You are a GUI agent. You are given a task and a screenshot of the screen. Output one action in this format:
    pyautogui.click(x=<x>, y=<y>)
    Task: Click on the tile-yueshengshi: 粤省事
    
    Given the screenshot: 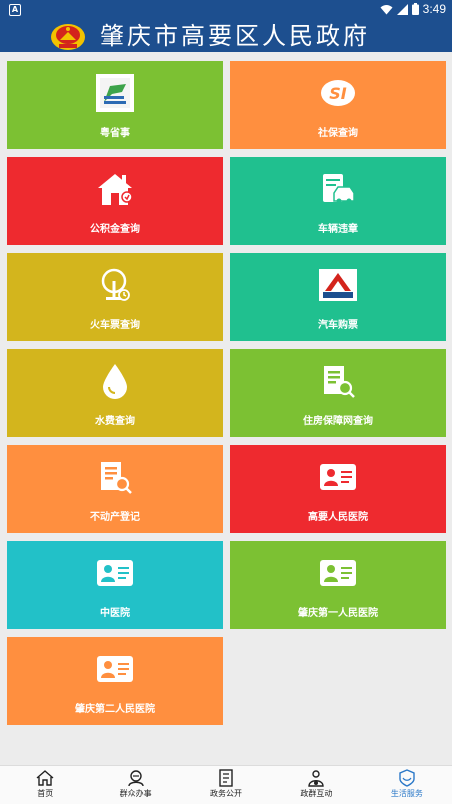 What is the action you would take?
    pyautogui.click(x=115, y=105)
    